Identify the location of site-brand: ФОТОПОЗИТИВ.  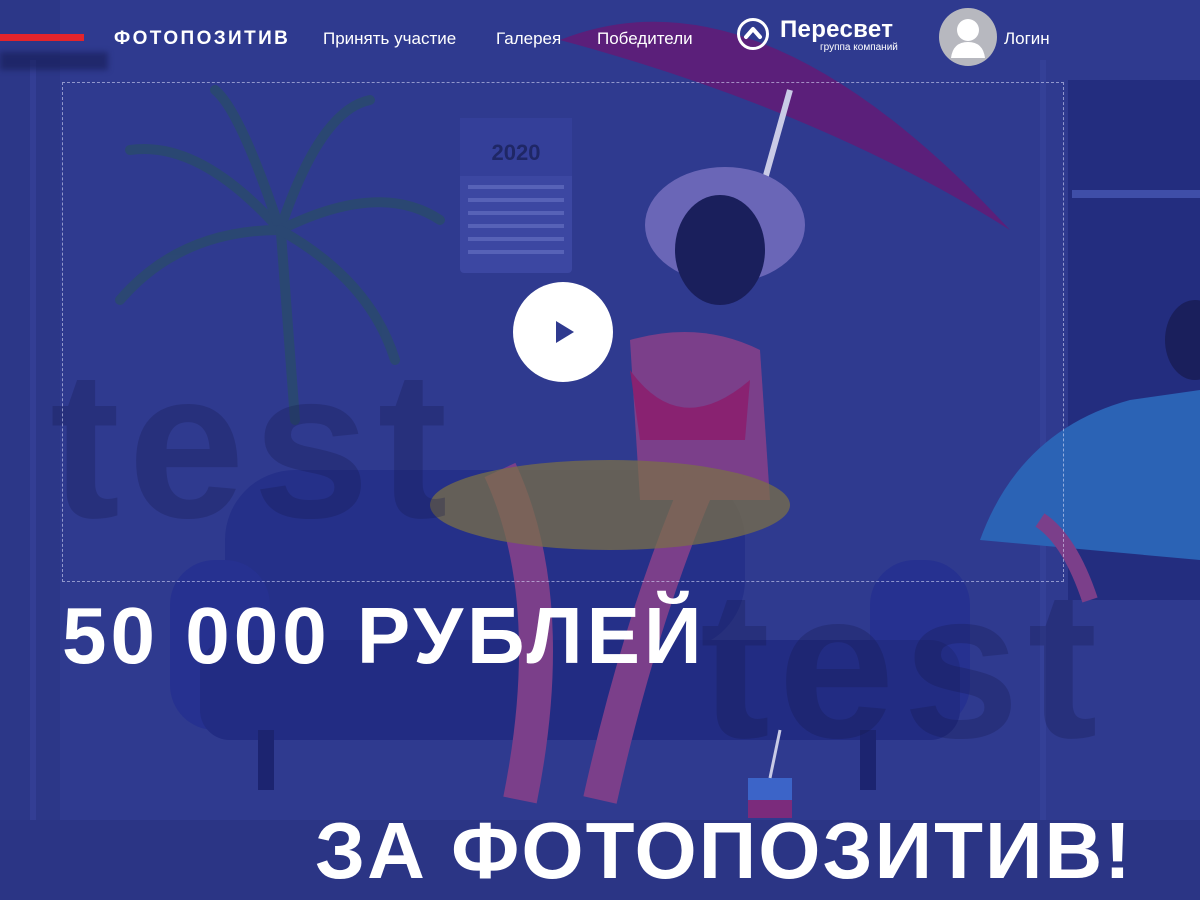
(202, 39).